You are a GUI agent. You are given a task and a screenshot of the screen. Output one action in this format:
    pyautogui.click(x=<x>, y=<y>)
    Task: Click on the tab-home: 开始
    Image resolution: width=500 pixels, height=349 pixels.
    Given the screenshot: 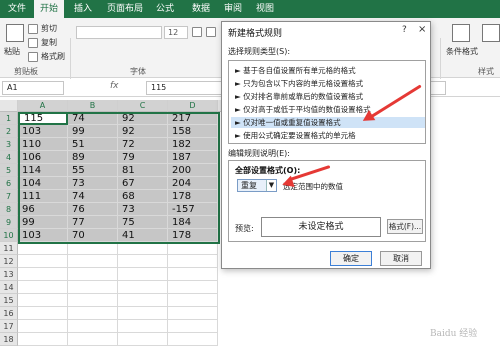 What is the action you would take?
    pyautogui.click(x=49, y=9)
    